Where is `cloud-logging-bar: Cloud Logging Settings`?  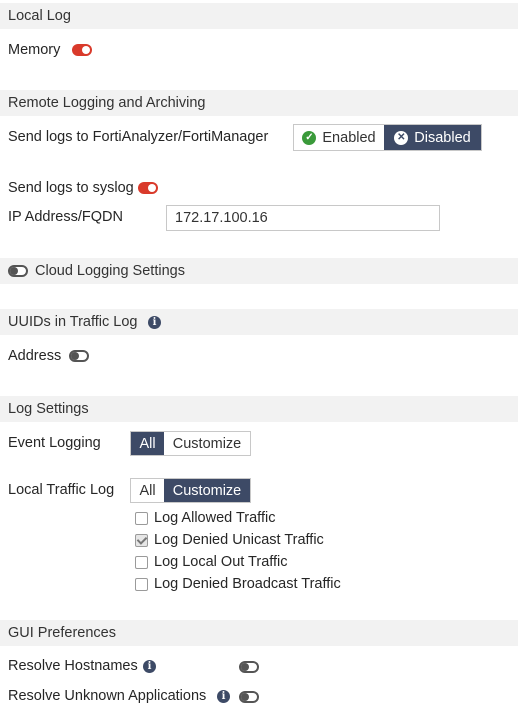
cloud-logging-bar: Cloud Logging Settings is located at coordinates (259, 271).